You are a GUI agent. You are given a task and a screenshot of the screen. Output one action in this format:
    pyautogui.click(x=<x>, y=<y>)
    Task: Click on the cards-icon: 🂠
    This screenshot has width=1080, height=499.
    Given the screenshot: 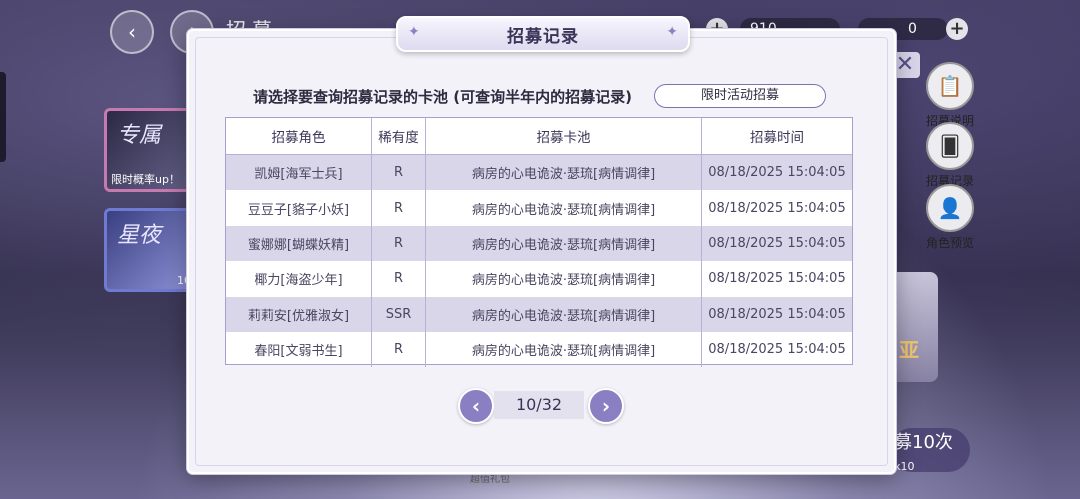 What is the action you would take?
    pyautogui.click(x=950, y=146)
    